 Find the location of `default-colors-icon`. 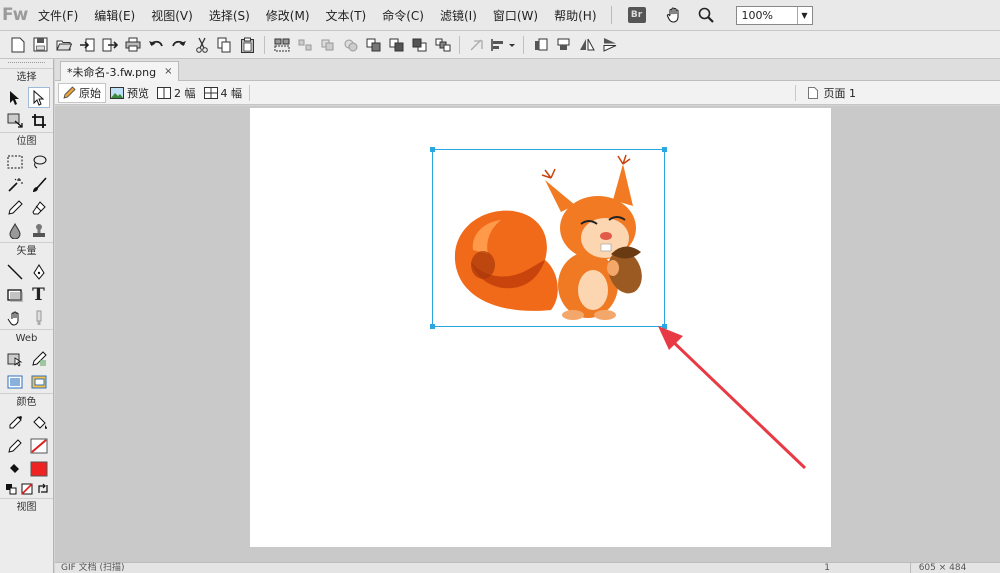

default-colors-icon is located at coordinates (11, 489).